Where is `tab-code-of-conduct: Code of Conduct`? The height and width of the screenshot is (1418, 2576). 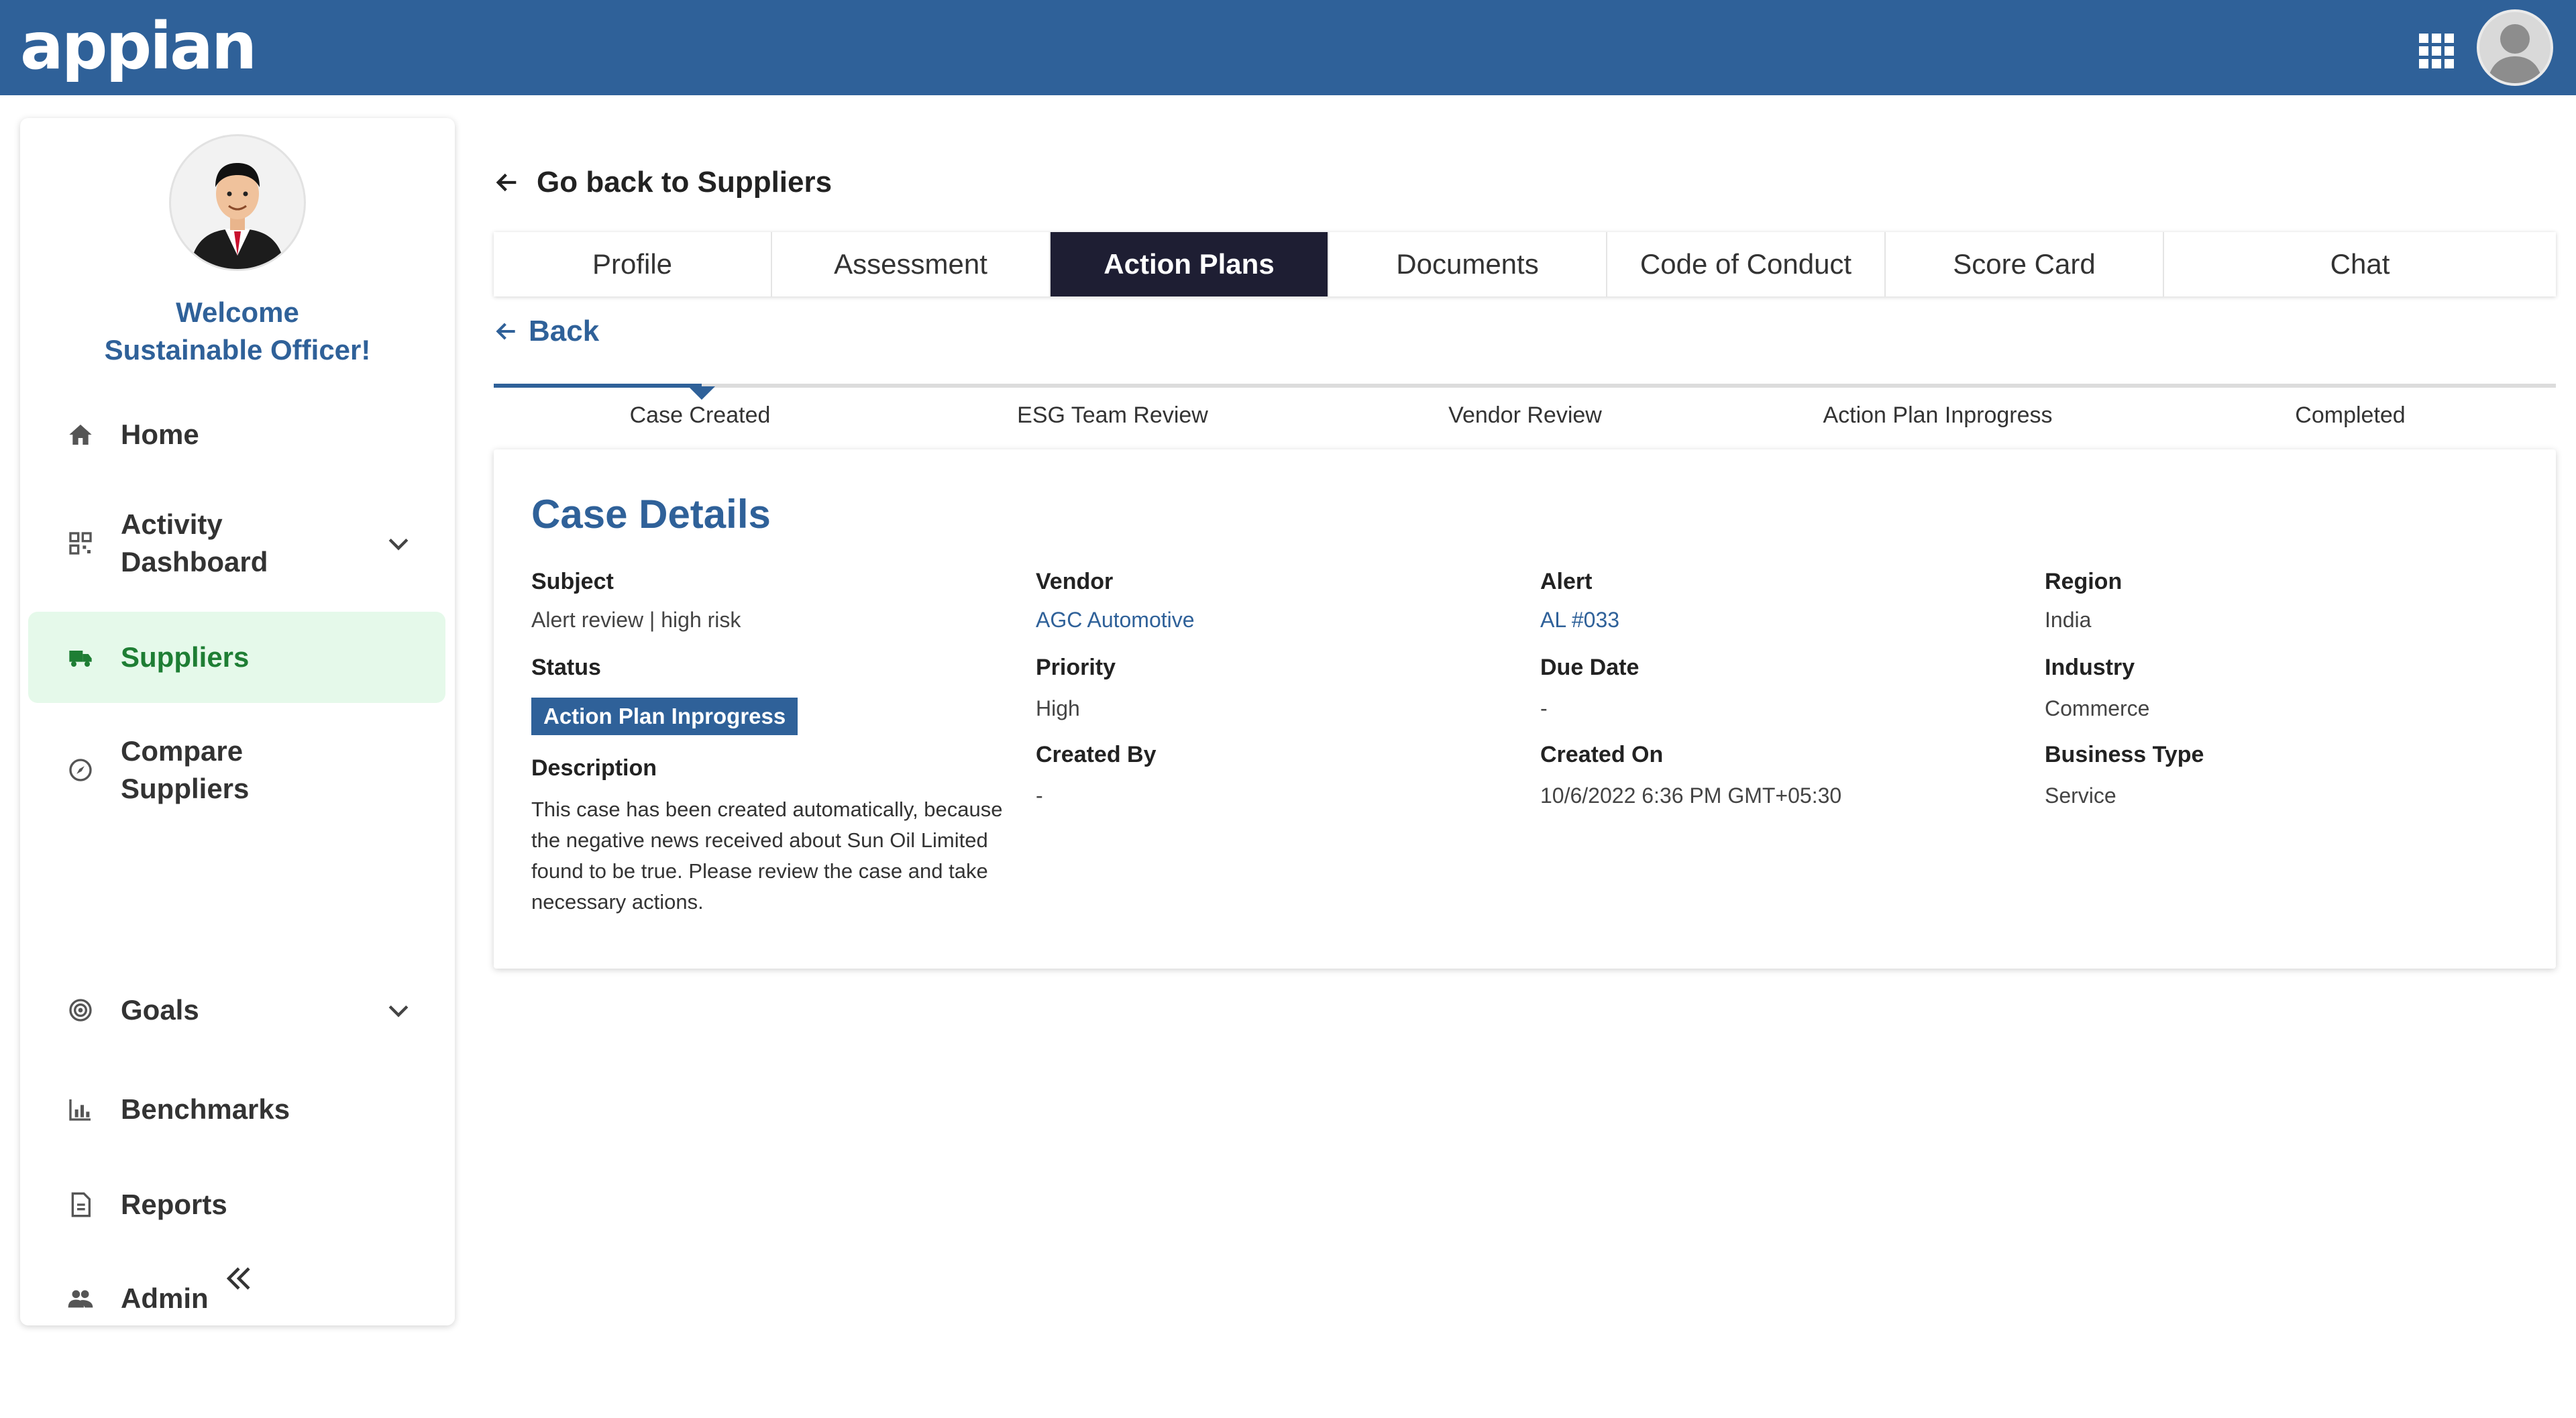
tab-code-of-conduct: Code of Conduct is located at coordinates (1746, 264).